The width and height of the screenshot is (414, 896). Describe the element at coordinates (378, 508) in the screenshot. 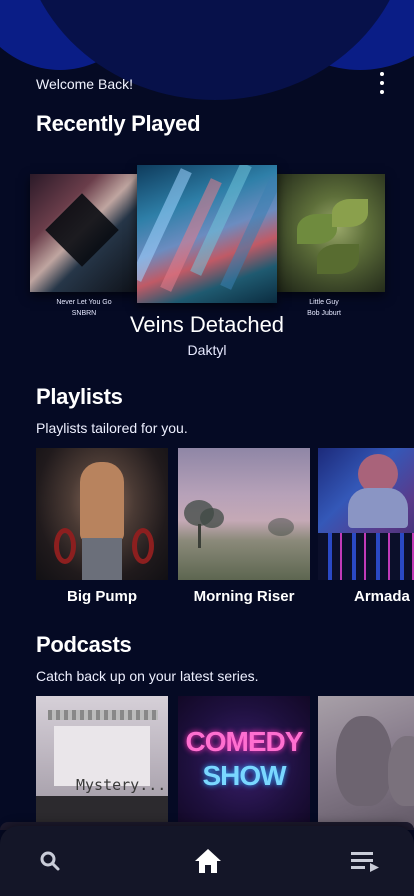

I see `cover-dj-body` at that location.